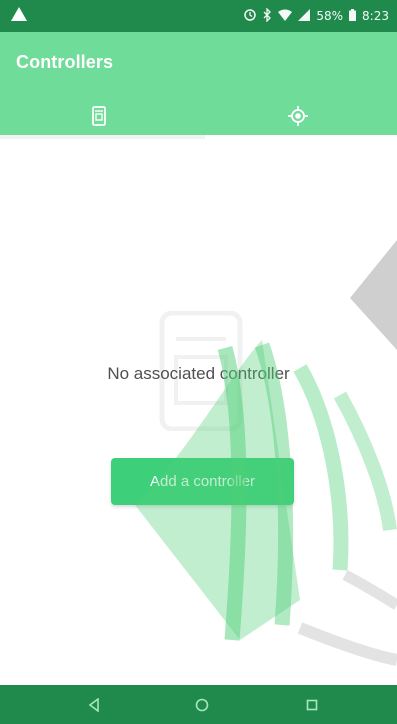 The image size is (397, 724). Describe the element at coordinates (250, 16) in the screenshot. I see `alarm-icon` at that location.